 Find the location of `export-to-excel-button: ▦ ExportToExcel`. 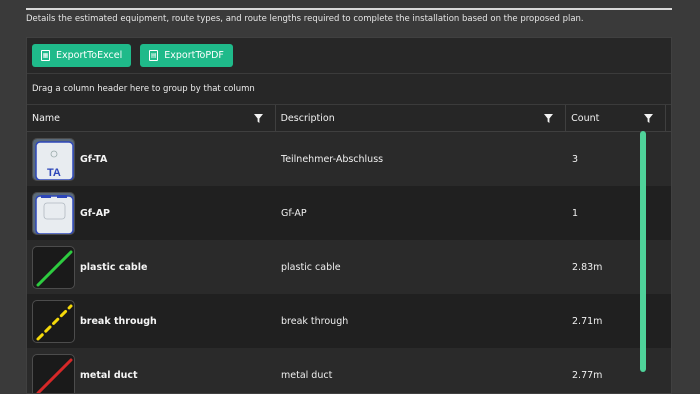

export-to-excel-button: ▦ ExportToExcel is located at coordinates (82, 55).